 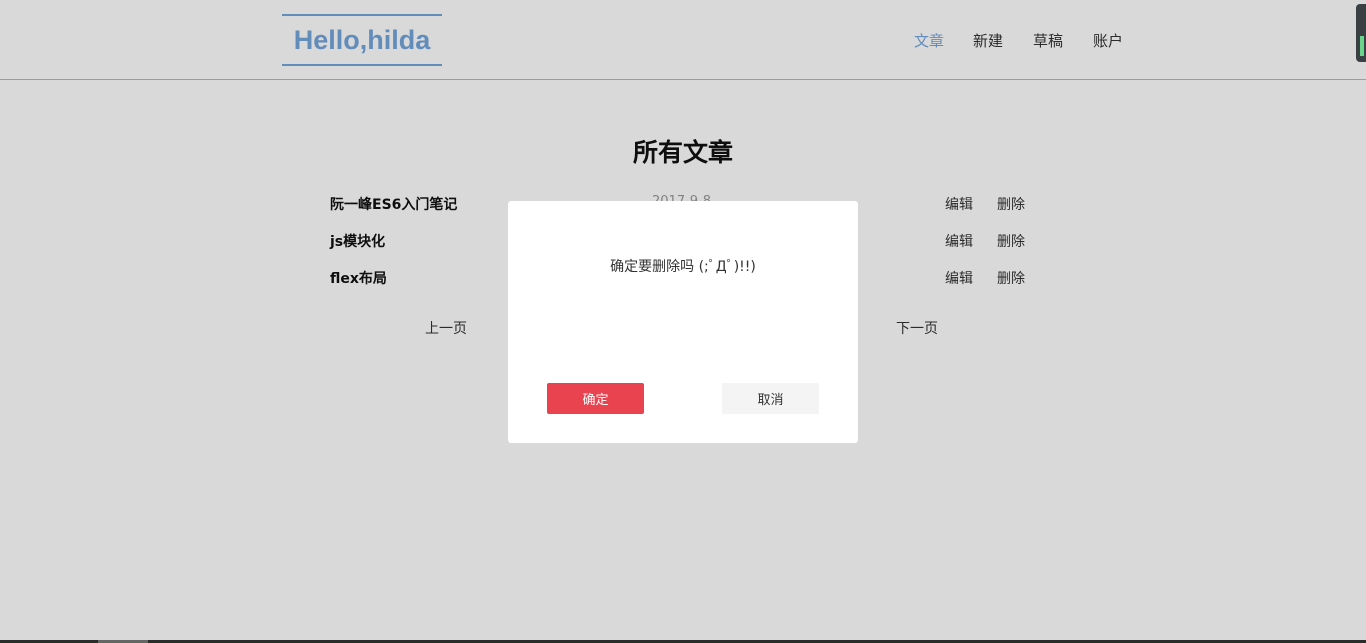 What do you see at coordinates (1361, 33) in the screenshot?
I see `side-widget` at bounding box center [1361, 33].